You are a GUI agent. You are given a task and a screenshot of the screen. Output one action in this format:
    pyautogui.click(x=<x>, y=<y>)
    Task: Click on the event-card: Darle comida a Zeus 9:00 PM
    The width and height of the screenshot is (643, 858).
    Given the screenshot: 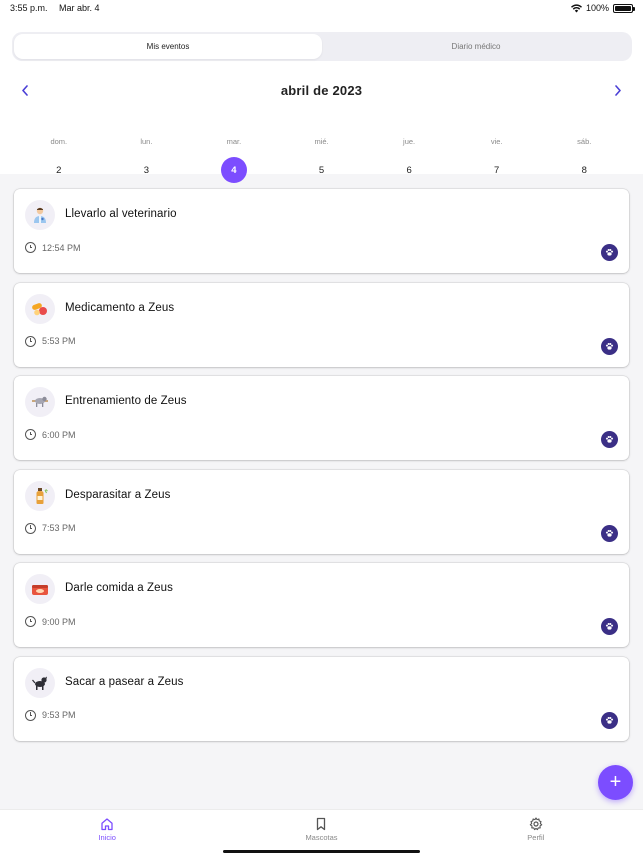 What is the action you would take?
    pyautogui.click(x=321, y=605)
    